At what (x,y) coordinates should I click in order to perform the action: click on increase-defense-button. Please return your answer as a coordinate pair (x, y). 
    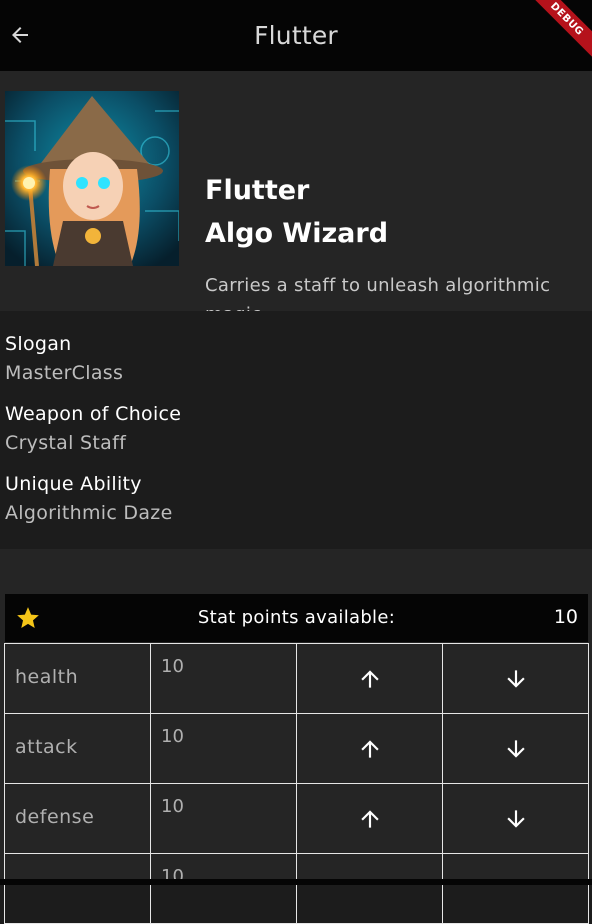
    Looking at the image, I should click on (369, 818).